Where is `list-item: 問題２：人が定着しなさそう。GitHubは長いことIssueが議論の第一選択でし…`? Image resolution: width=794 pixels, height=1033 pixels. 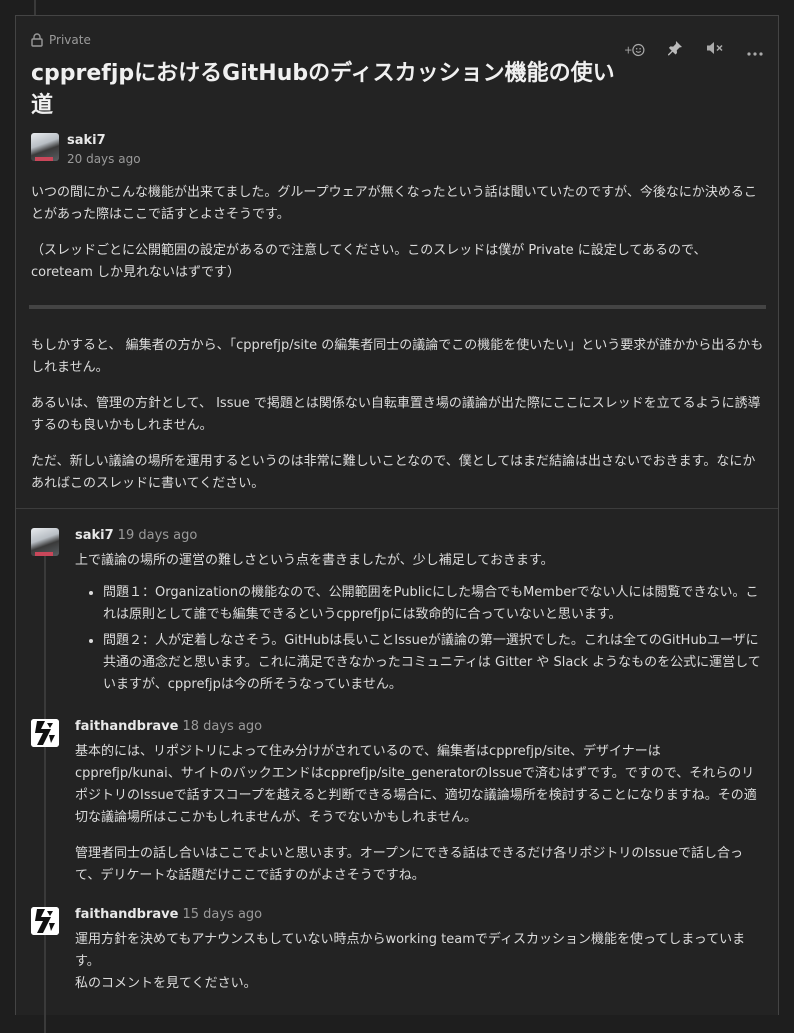
list-item: 問題２：人が定着しなさそう。GitHubは長いことIssueが議論の第一選択でし… is located at coordinates (434, 663).